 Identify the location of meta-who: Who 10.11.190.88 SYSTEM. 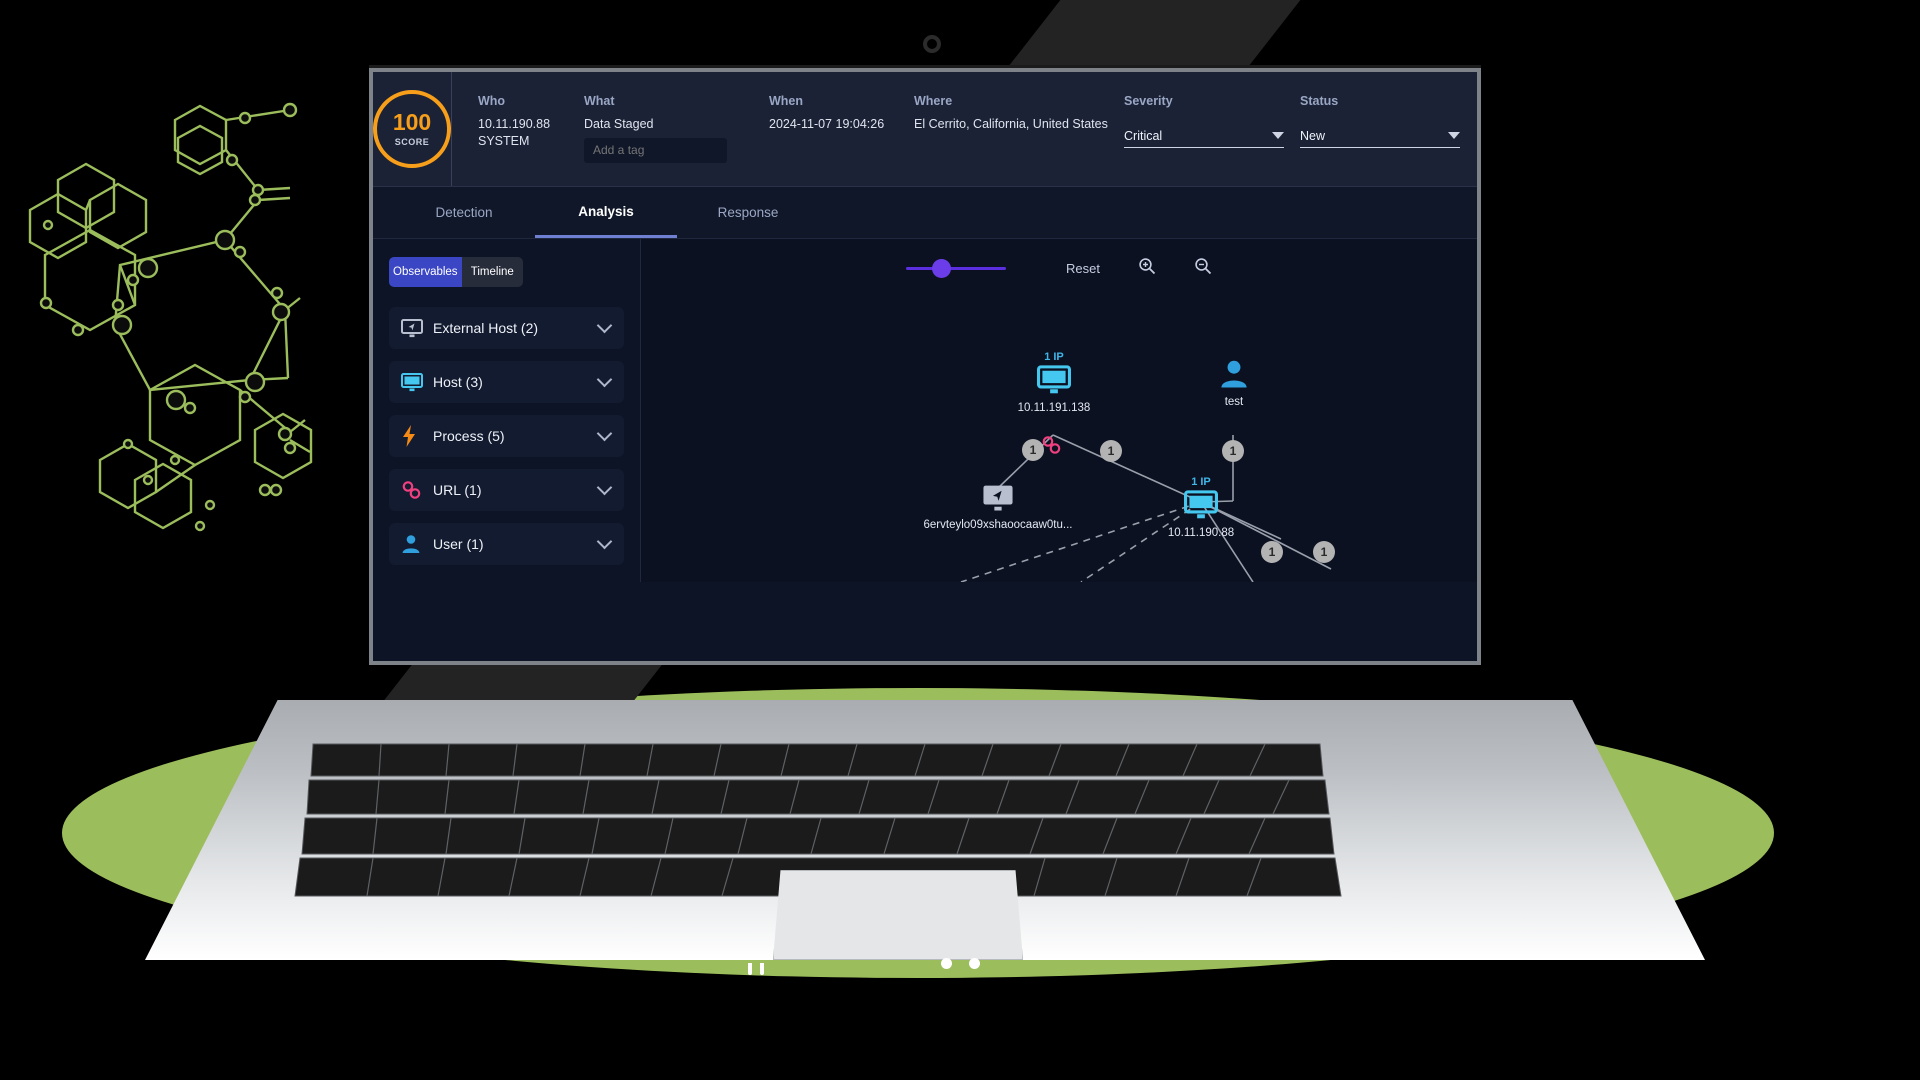
(526, 140).